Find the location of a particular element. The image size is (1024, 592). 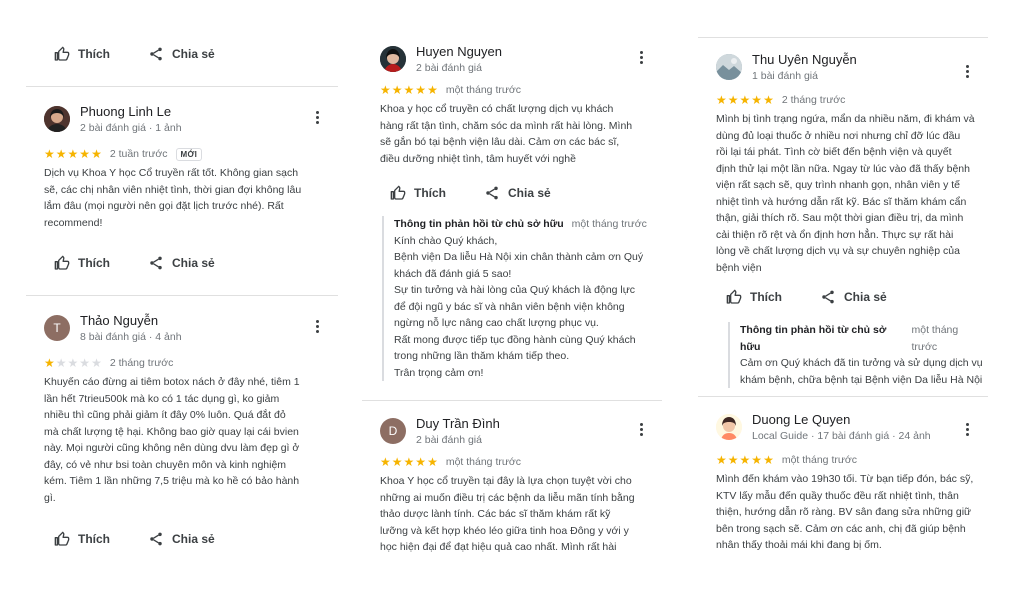

reviewer-name: Thảo Nguyễn is located at coordinates (119, 320).